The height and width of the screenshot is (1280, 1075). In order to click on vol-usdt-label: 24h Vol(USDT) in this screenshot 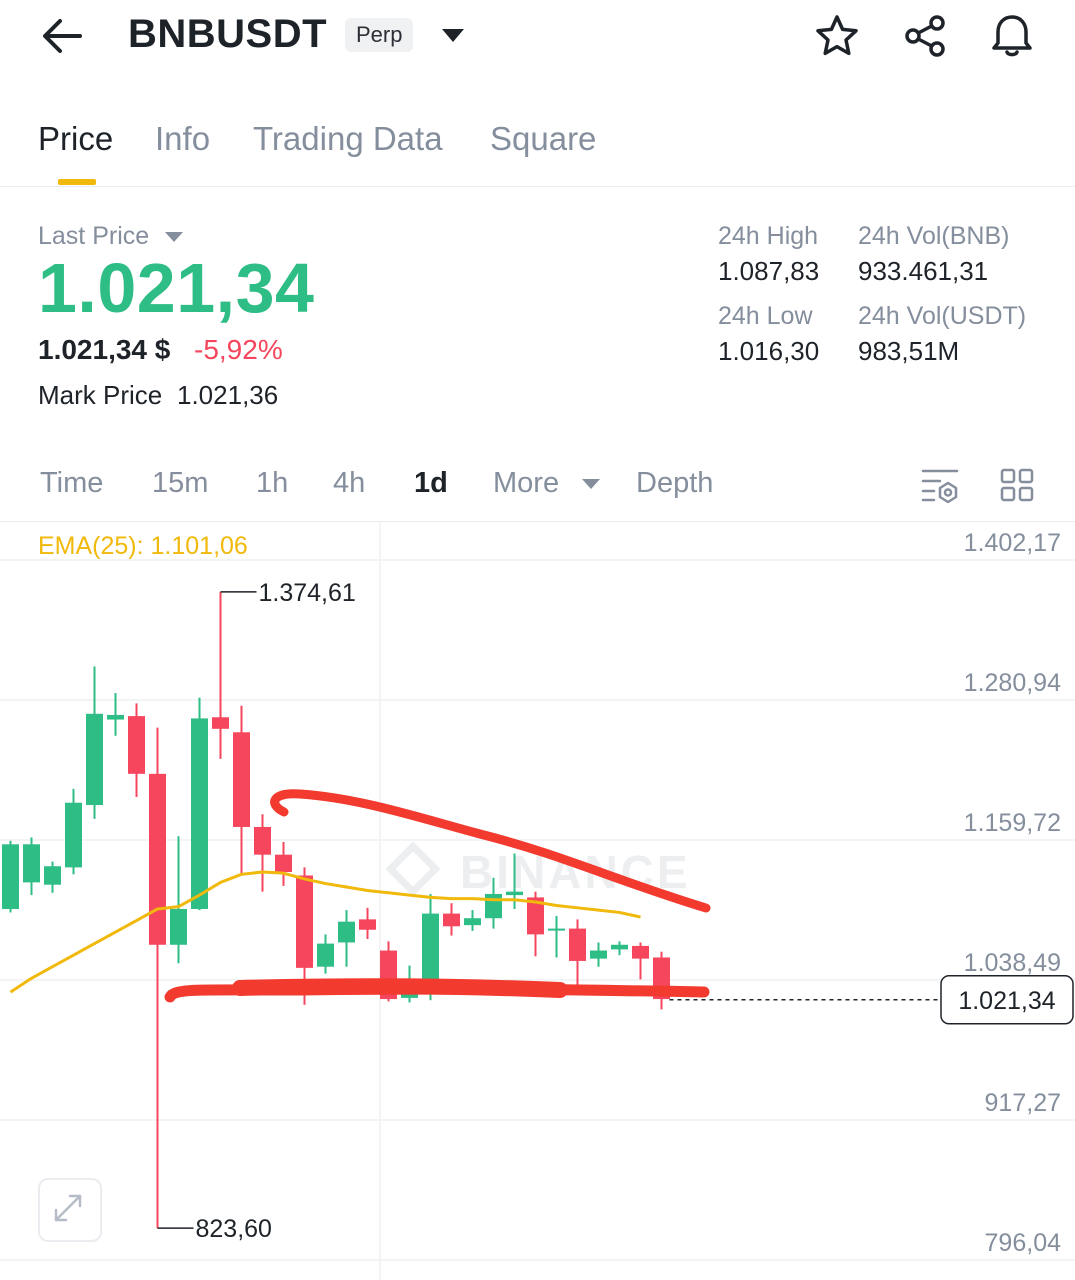, I will do `click(942, 316)`.